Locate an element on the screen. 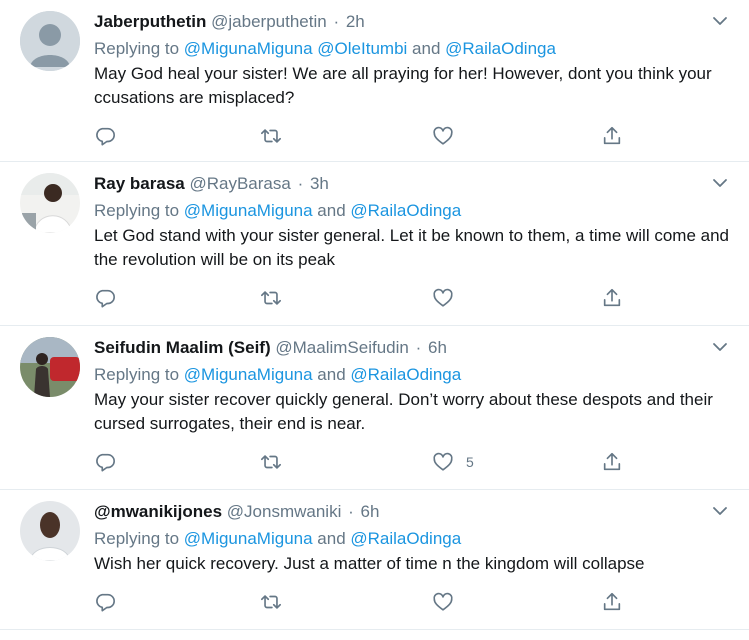 The height and width of the screenshot is (640, 749). default-avatar-icon is located at coordinates (50, 41).